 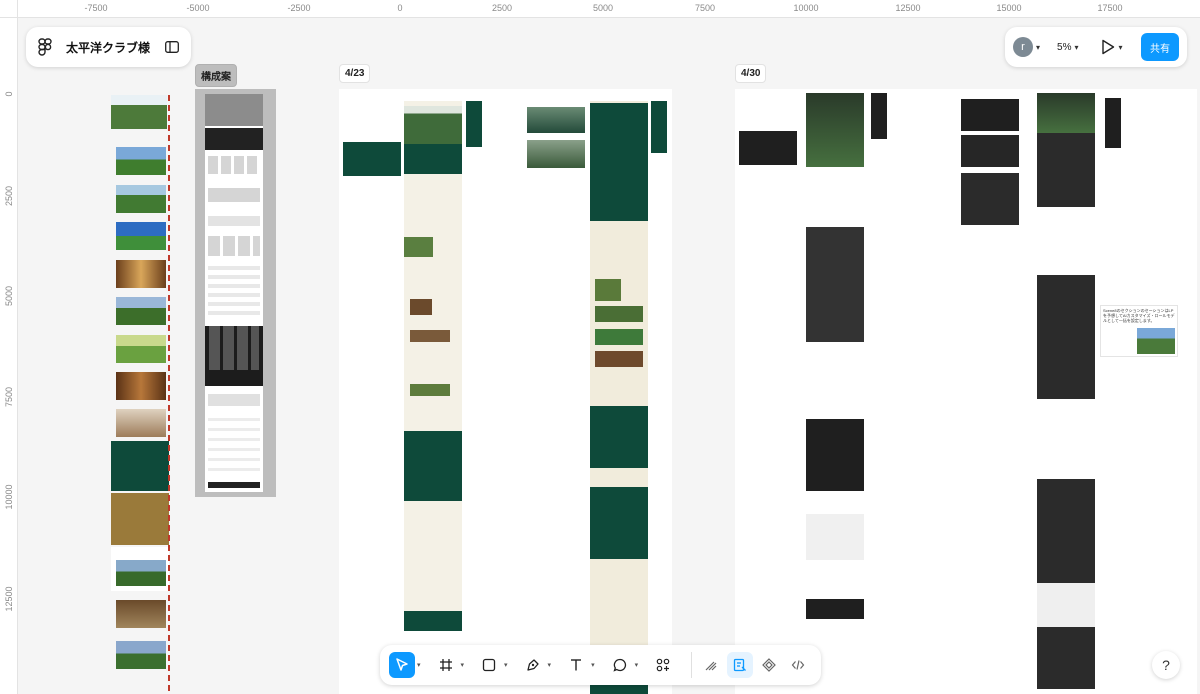 I want to click on move-tool: ▾, so click(x=405, y=665).